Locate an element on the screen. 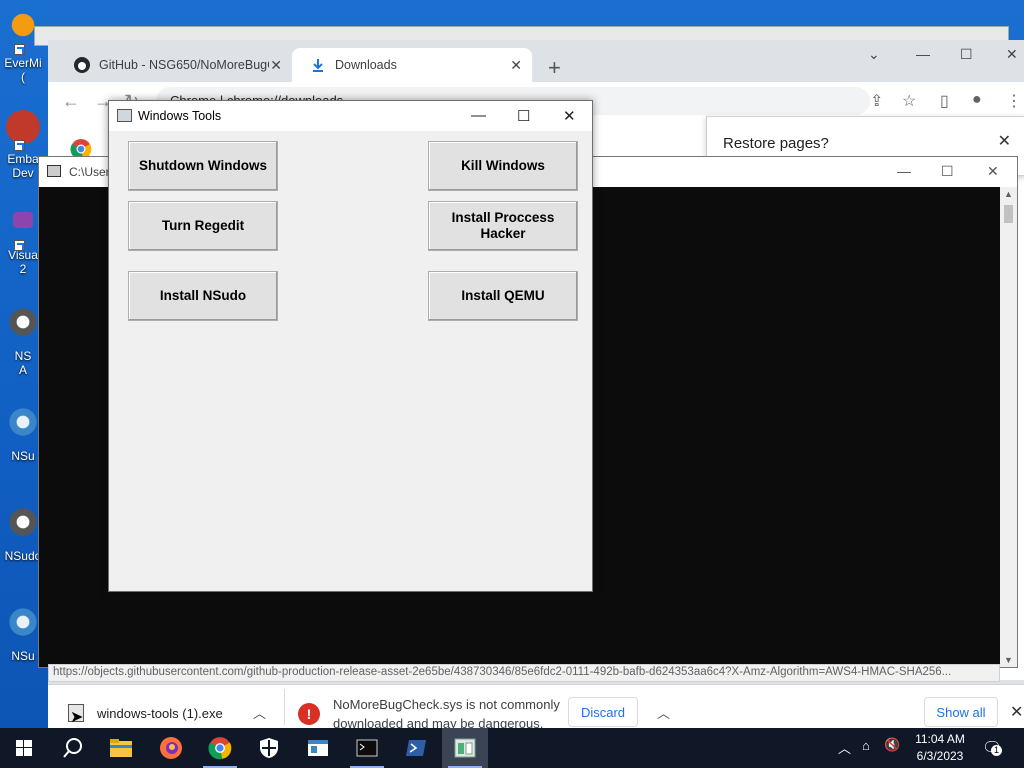 The height and width of the screenshot is (768, 1024). tab-search-chevron-icon: ⌄ is located at coordinates (874, 54).